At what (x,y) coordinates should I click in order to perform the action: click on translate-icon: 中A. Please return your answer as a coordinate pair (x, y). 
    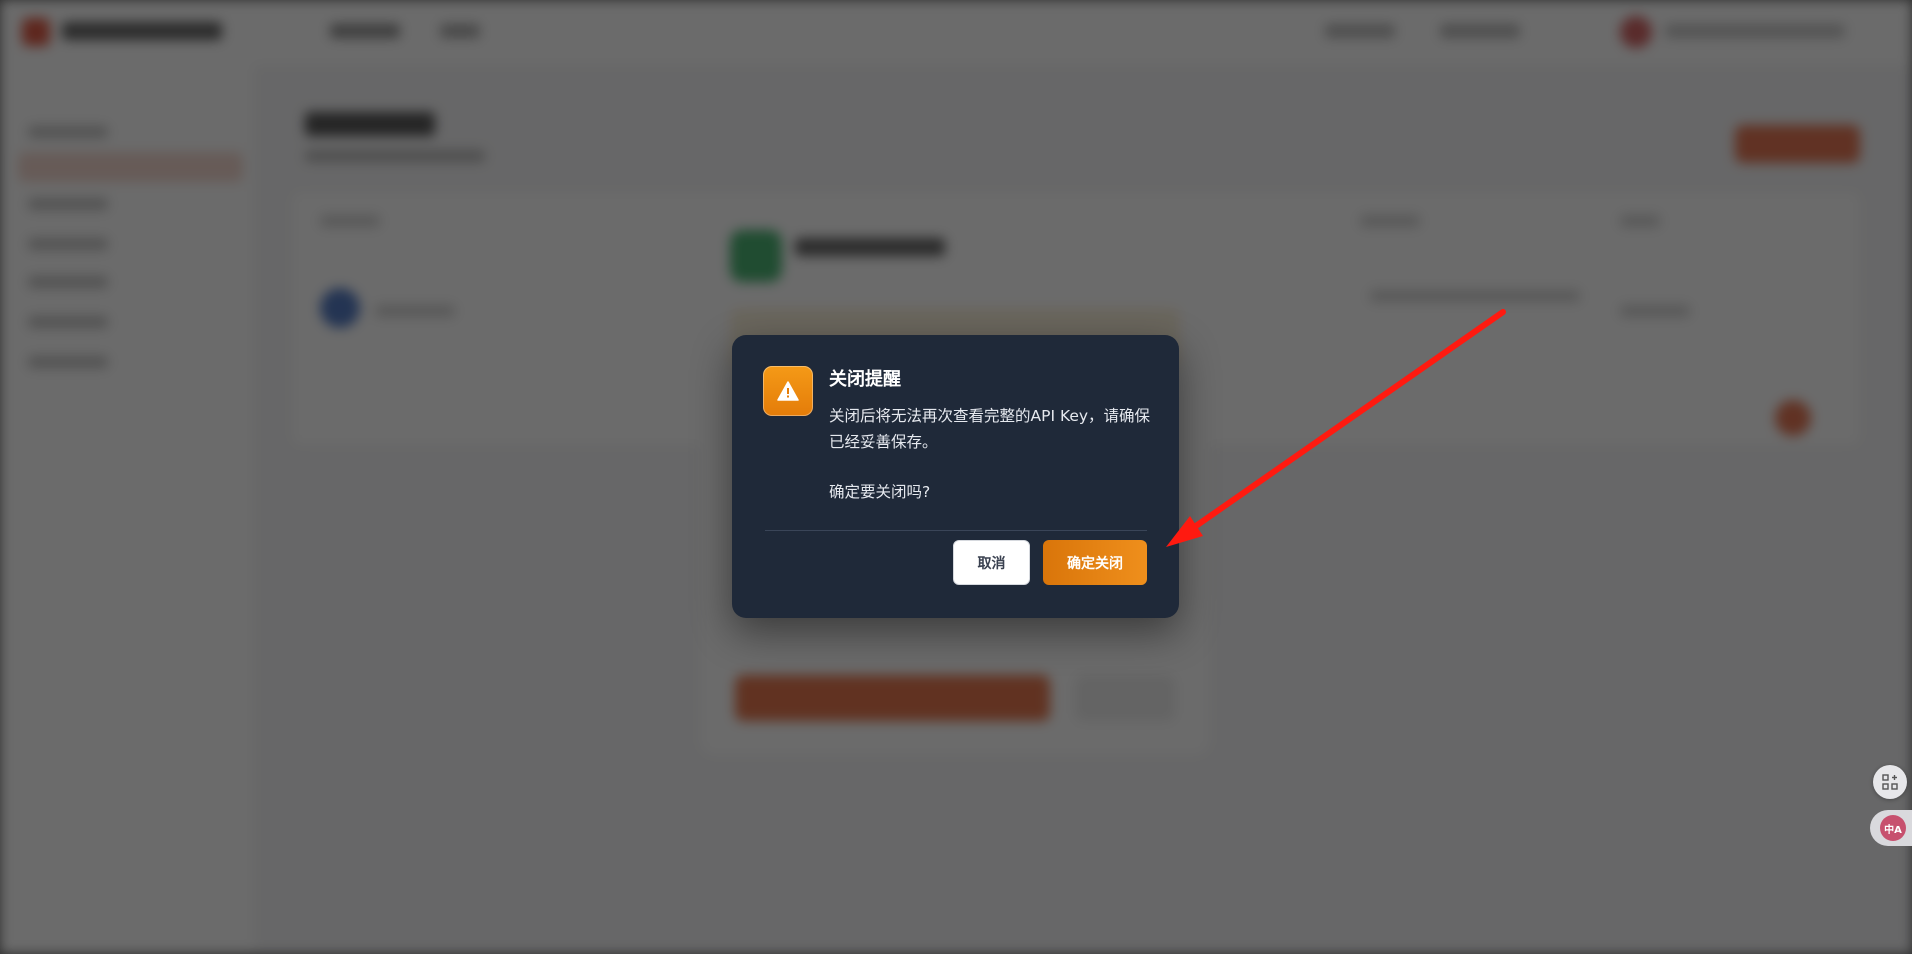
    Looking at the image, I should click on (1893, 828).